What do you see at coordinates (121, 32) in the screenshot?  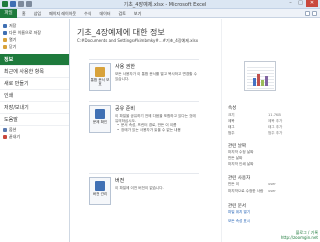 I see `page-title: 기초_4장예제에 대한 정보` at bounding box center [121, 32].